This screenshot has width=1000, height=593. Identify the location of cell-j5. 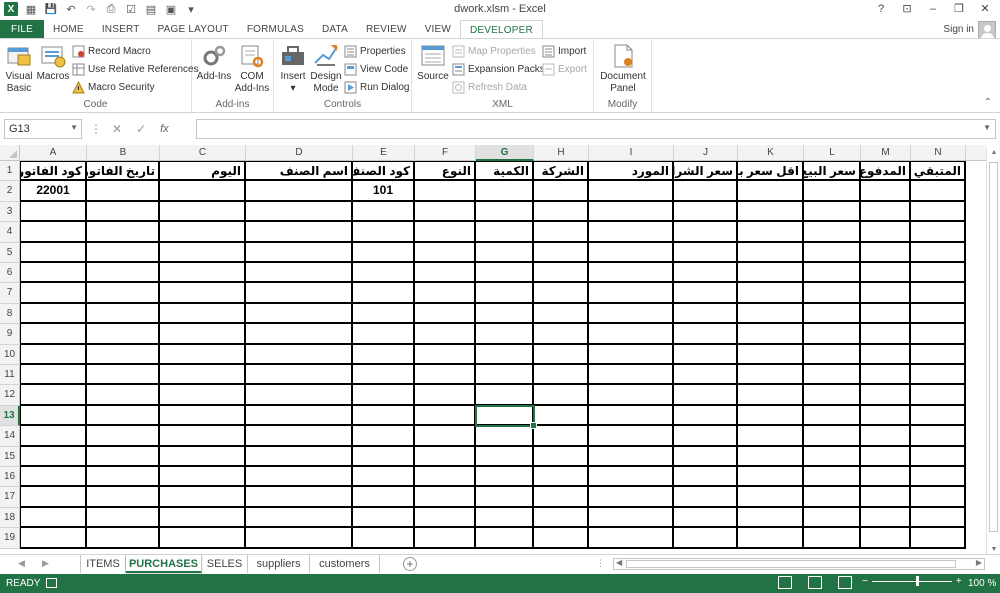
(706, 252).